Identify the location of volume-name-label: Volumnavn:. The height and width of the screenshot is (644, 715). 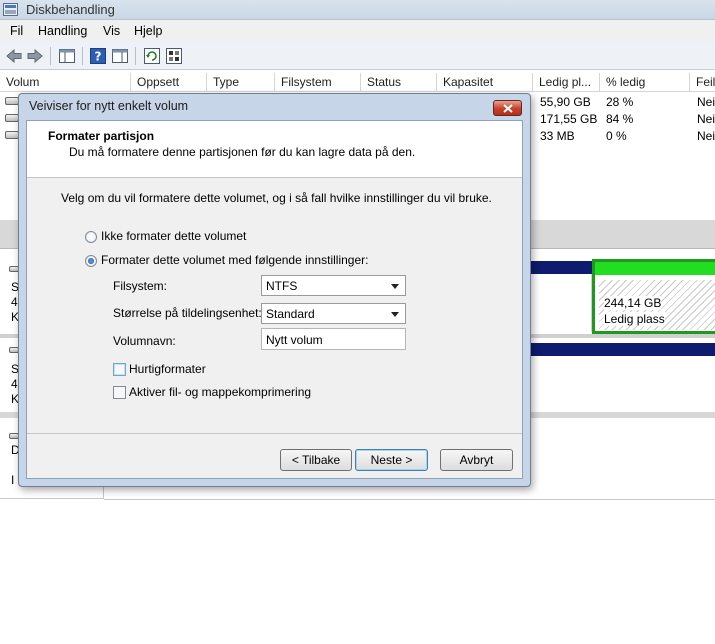
(144, 341).